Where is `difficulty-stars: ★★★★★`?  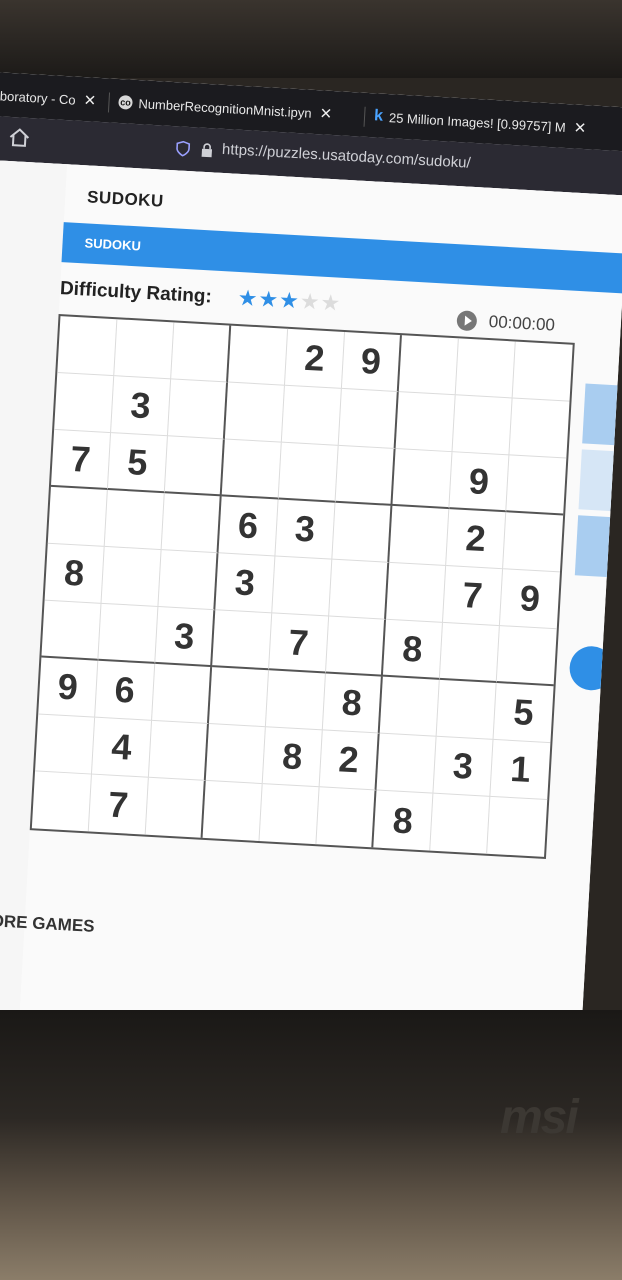
difficulty-stars: ★★★★★ is located at coordinates (289, 301).